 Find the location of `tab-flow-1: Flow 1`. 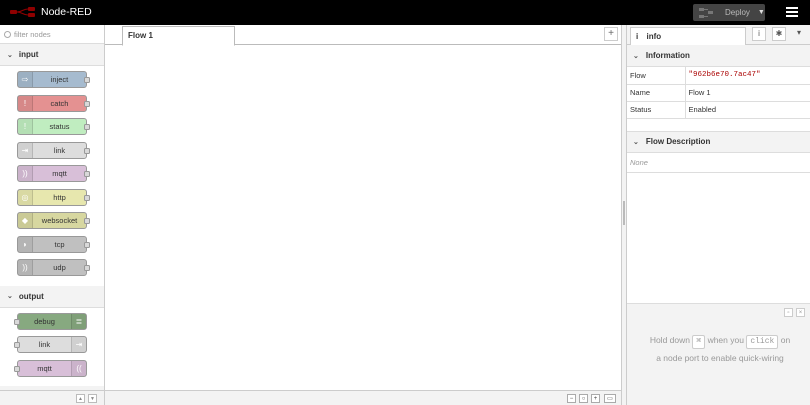

tab-flow-1: Flow 1 is located at coordinates (178, 36).